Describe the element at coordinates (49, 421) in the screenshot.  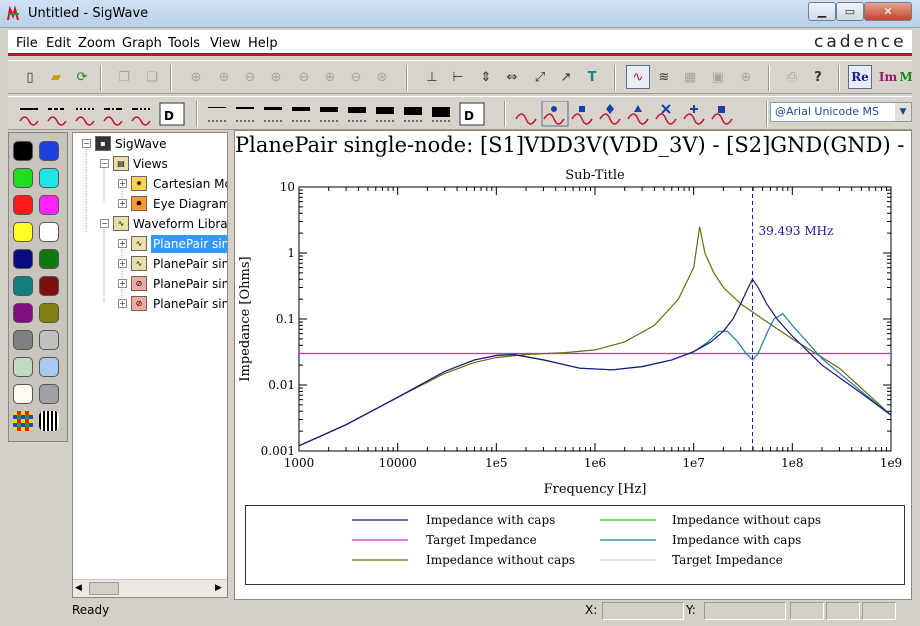
I see `custom-colors-icon` at that location.